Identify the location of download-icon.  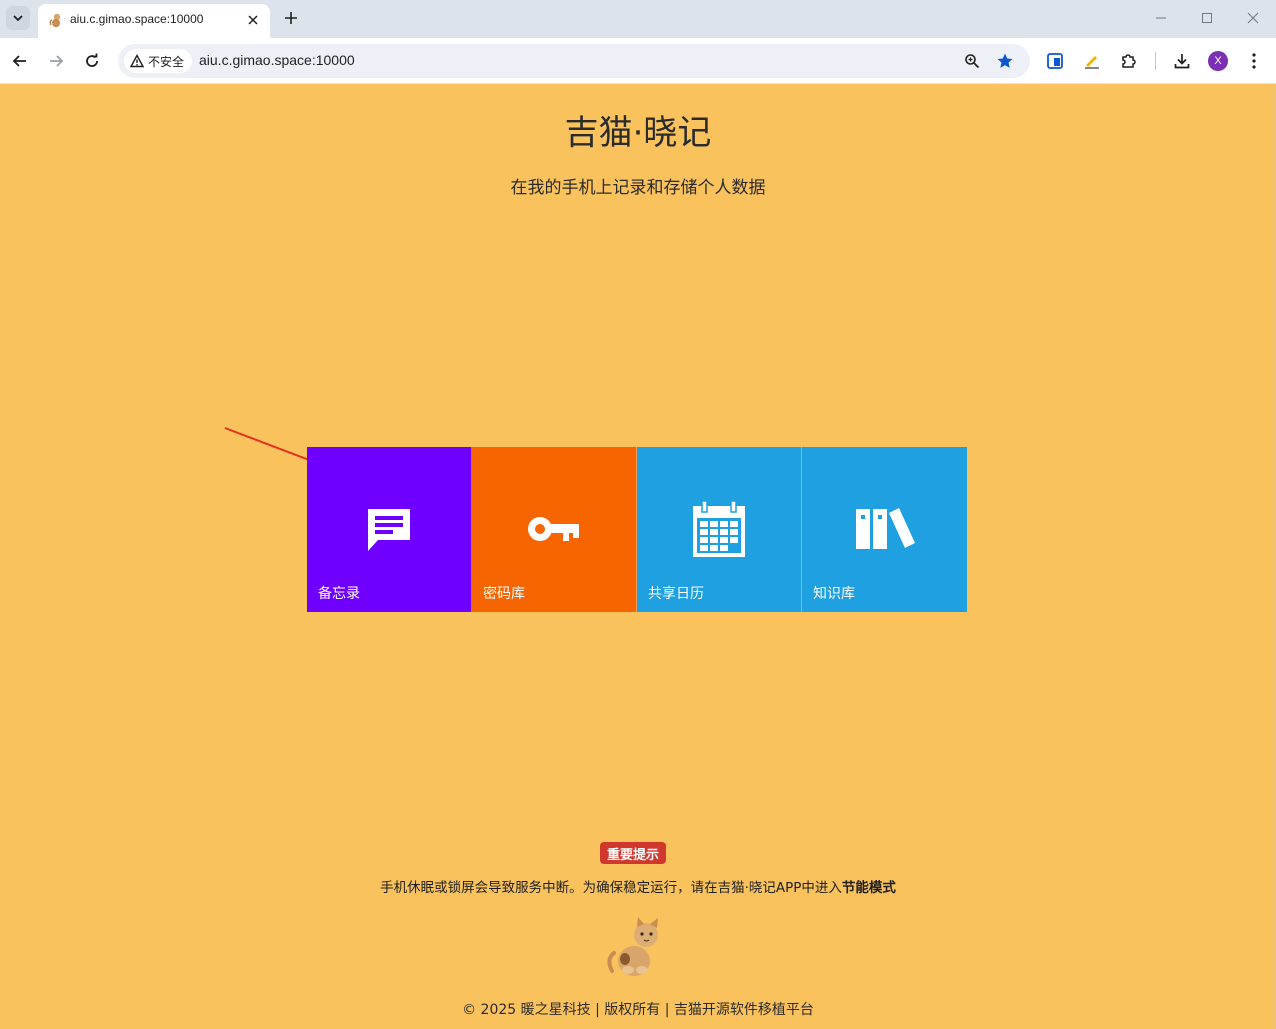
(1182, 61).